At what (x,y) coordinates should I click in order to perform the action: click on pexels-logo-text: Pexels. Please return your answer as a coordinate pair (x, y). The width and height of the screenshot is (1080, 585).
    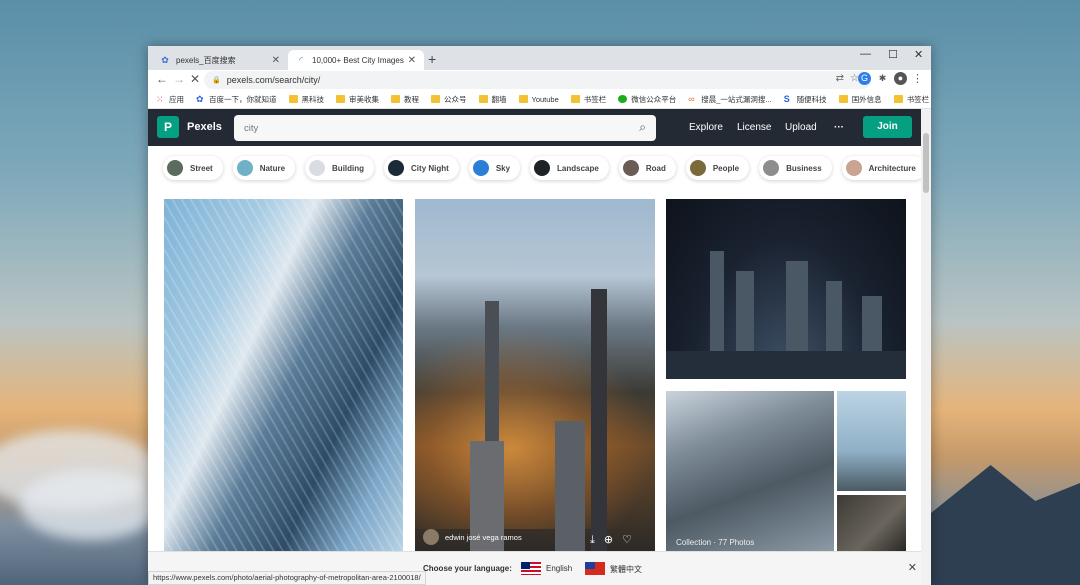
    Looking at the image, I should click on (204, 127).